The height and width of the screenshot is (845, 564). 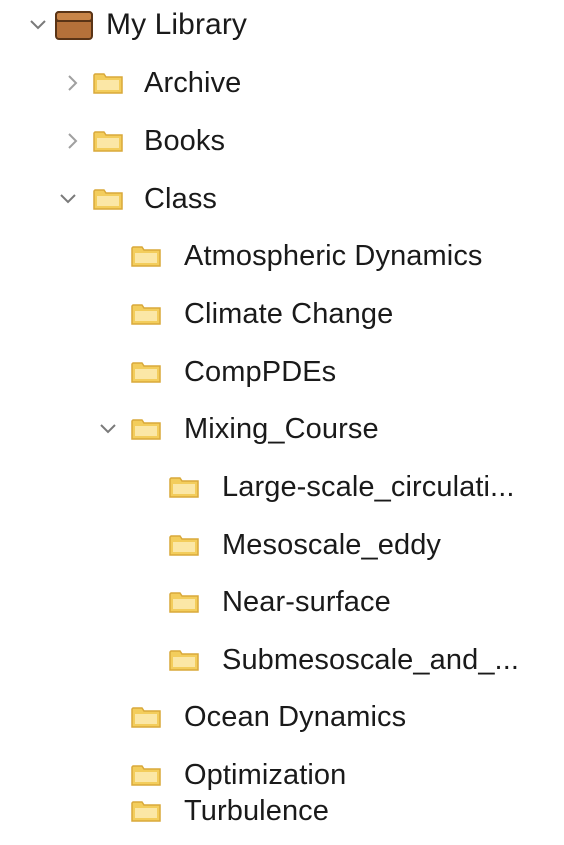 I want to click on tree-row-label: Turbulence, so click(x=257, y=811).